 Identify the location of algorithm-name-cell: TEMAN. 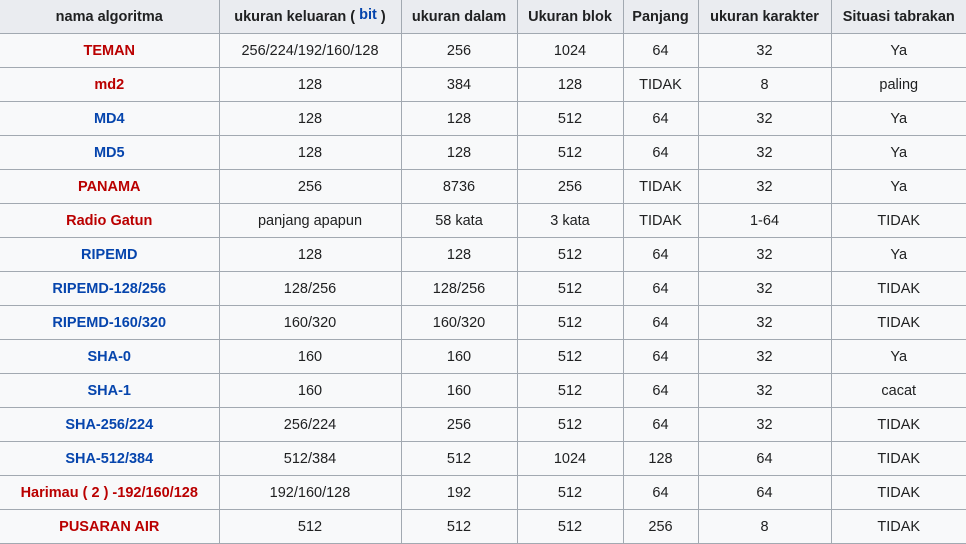
(110, 50).